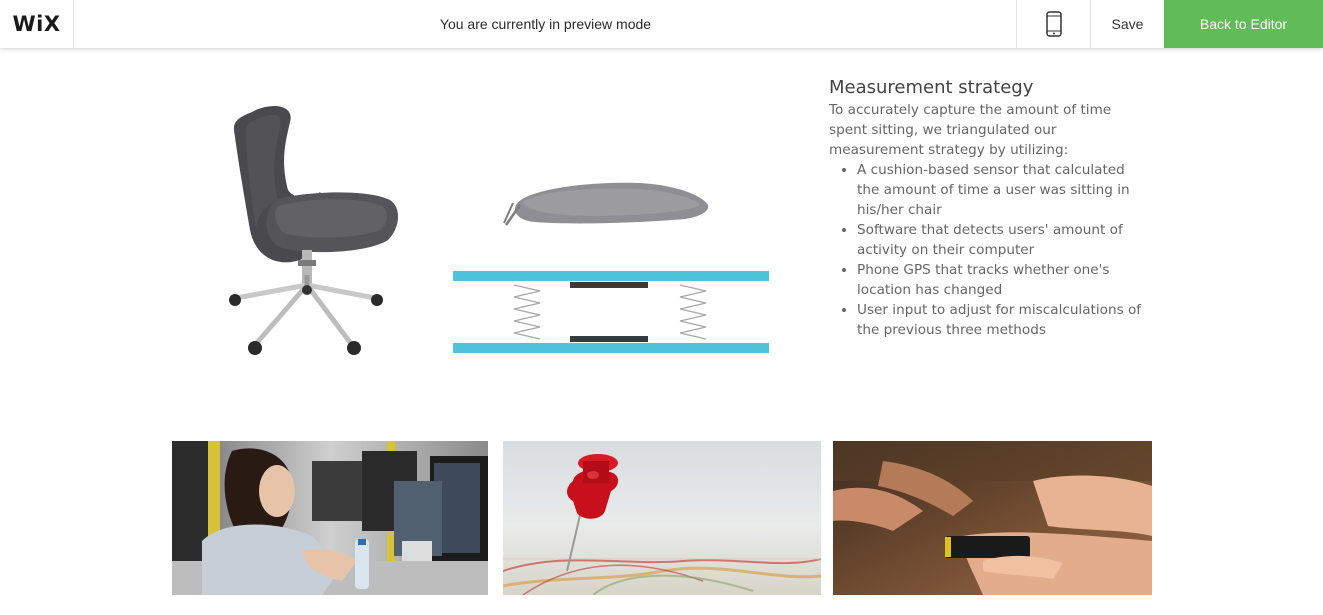  What do you see at coordinates (1243, 24) in the screenshot?
I see `back-to-editor-button: Back to Editor` at bounding box center [1243, 24].